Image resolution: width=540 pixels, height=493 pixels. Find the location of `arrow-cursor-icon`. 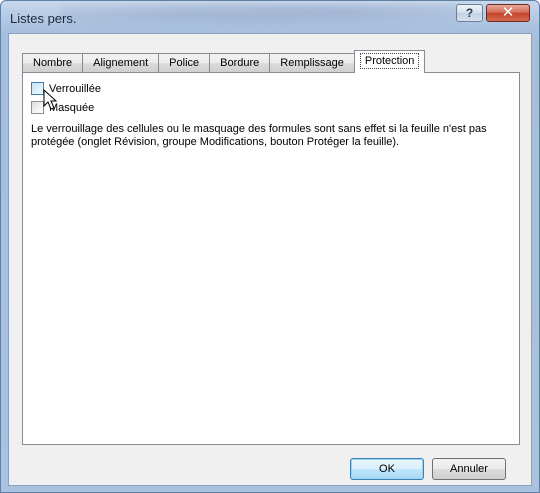

arrow-cursor-icon is located at coordinates (50, 99).